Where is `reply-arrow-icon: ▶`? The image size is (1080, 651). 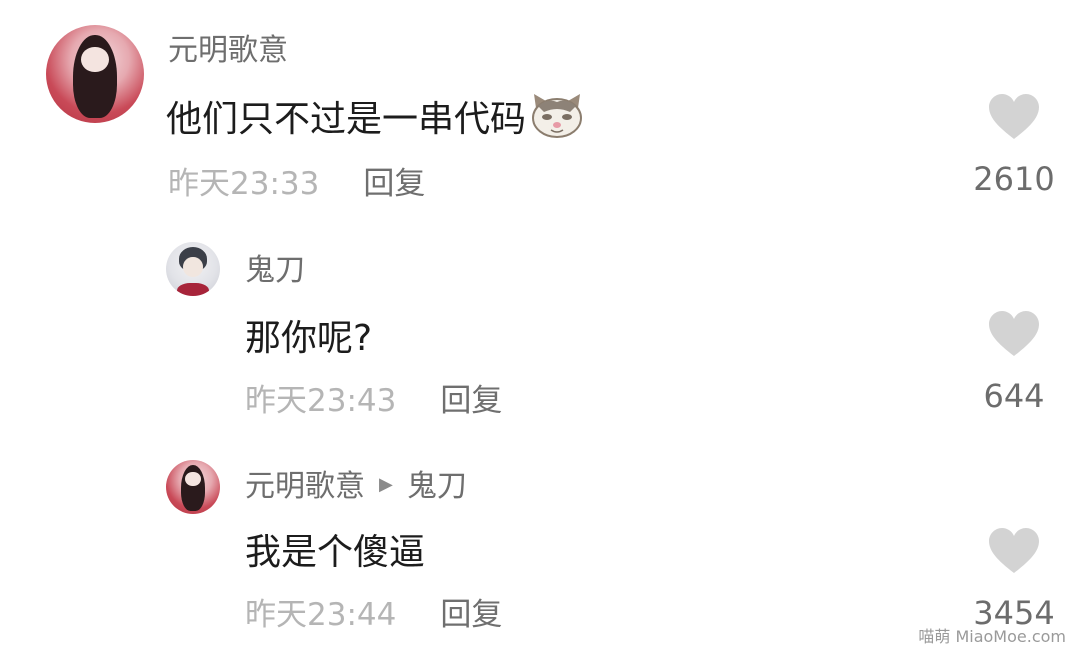 reply-arrow-icon: ▶ is located at coordinates (386, 484).